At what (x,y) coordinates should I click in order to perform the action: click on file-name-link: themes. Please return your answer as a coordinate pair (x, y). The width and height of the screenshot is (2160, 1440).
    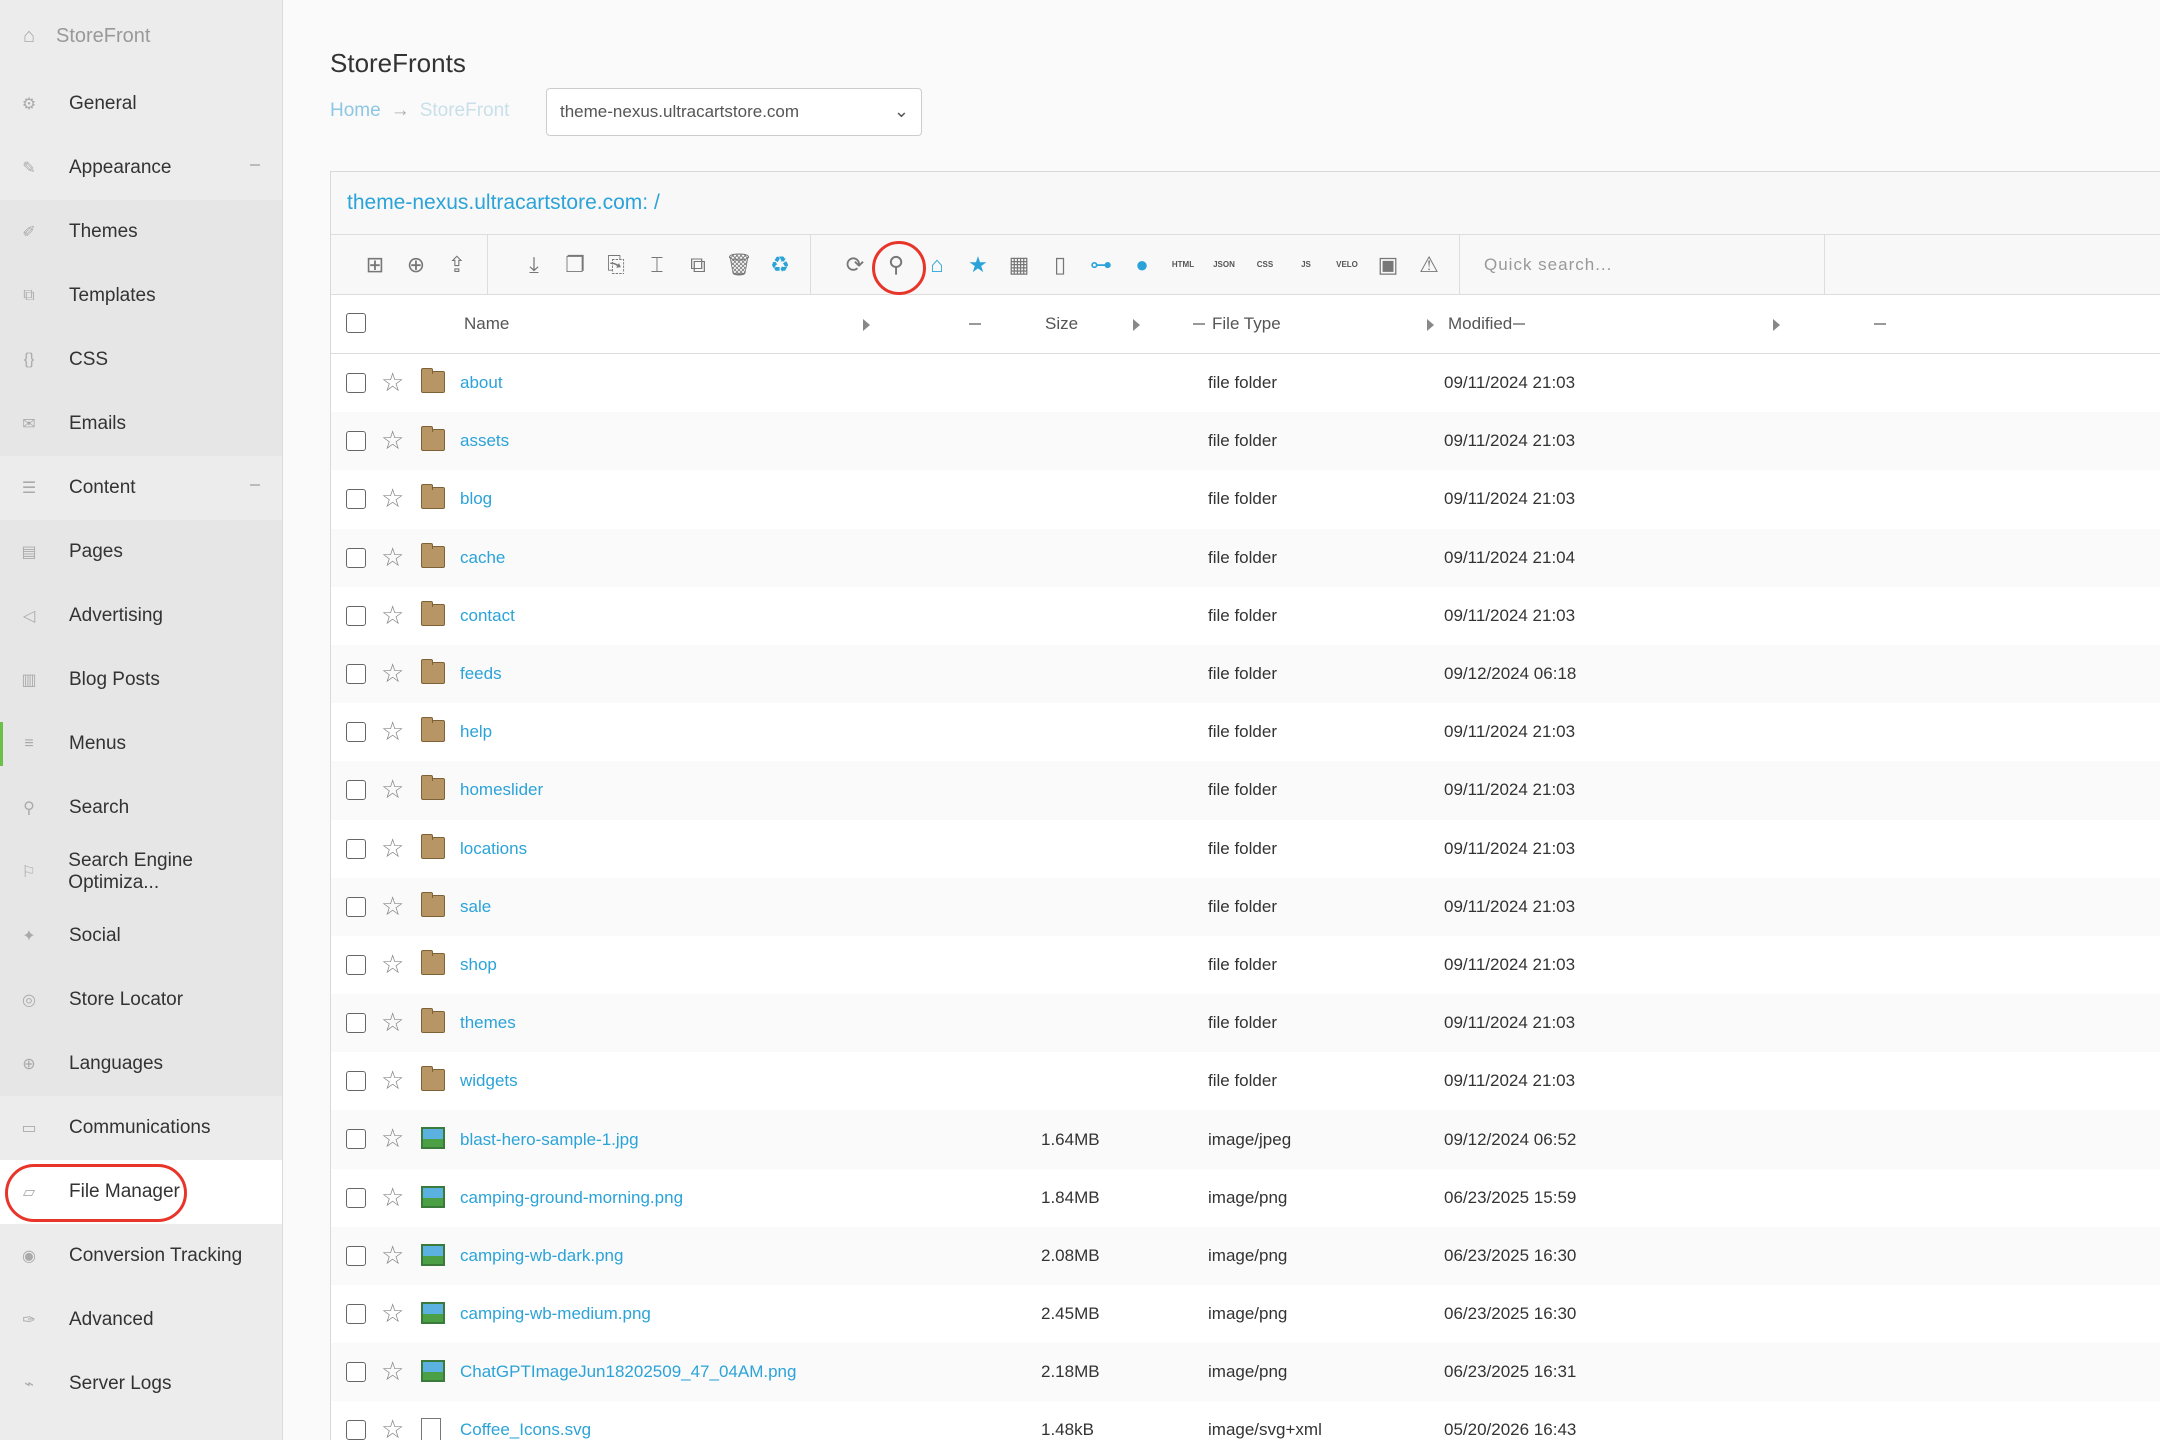
    Looking at the image, I should click on (488, 1023).